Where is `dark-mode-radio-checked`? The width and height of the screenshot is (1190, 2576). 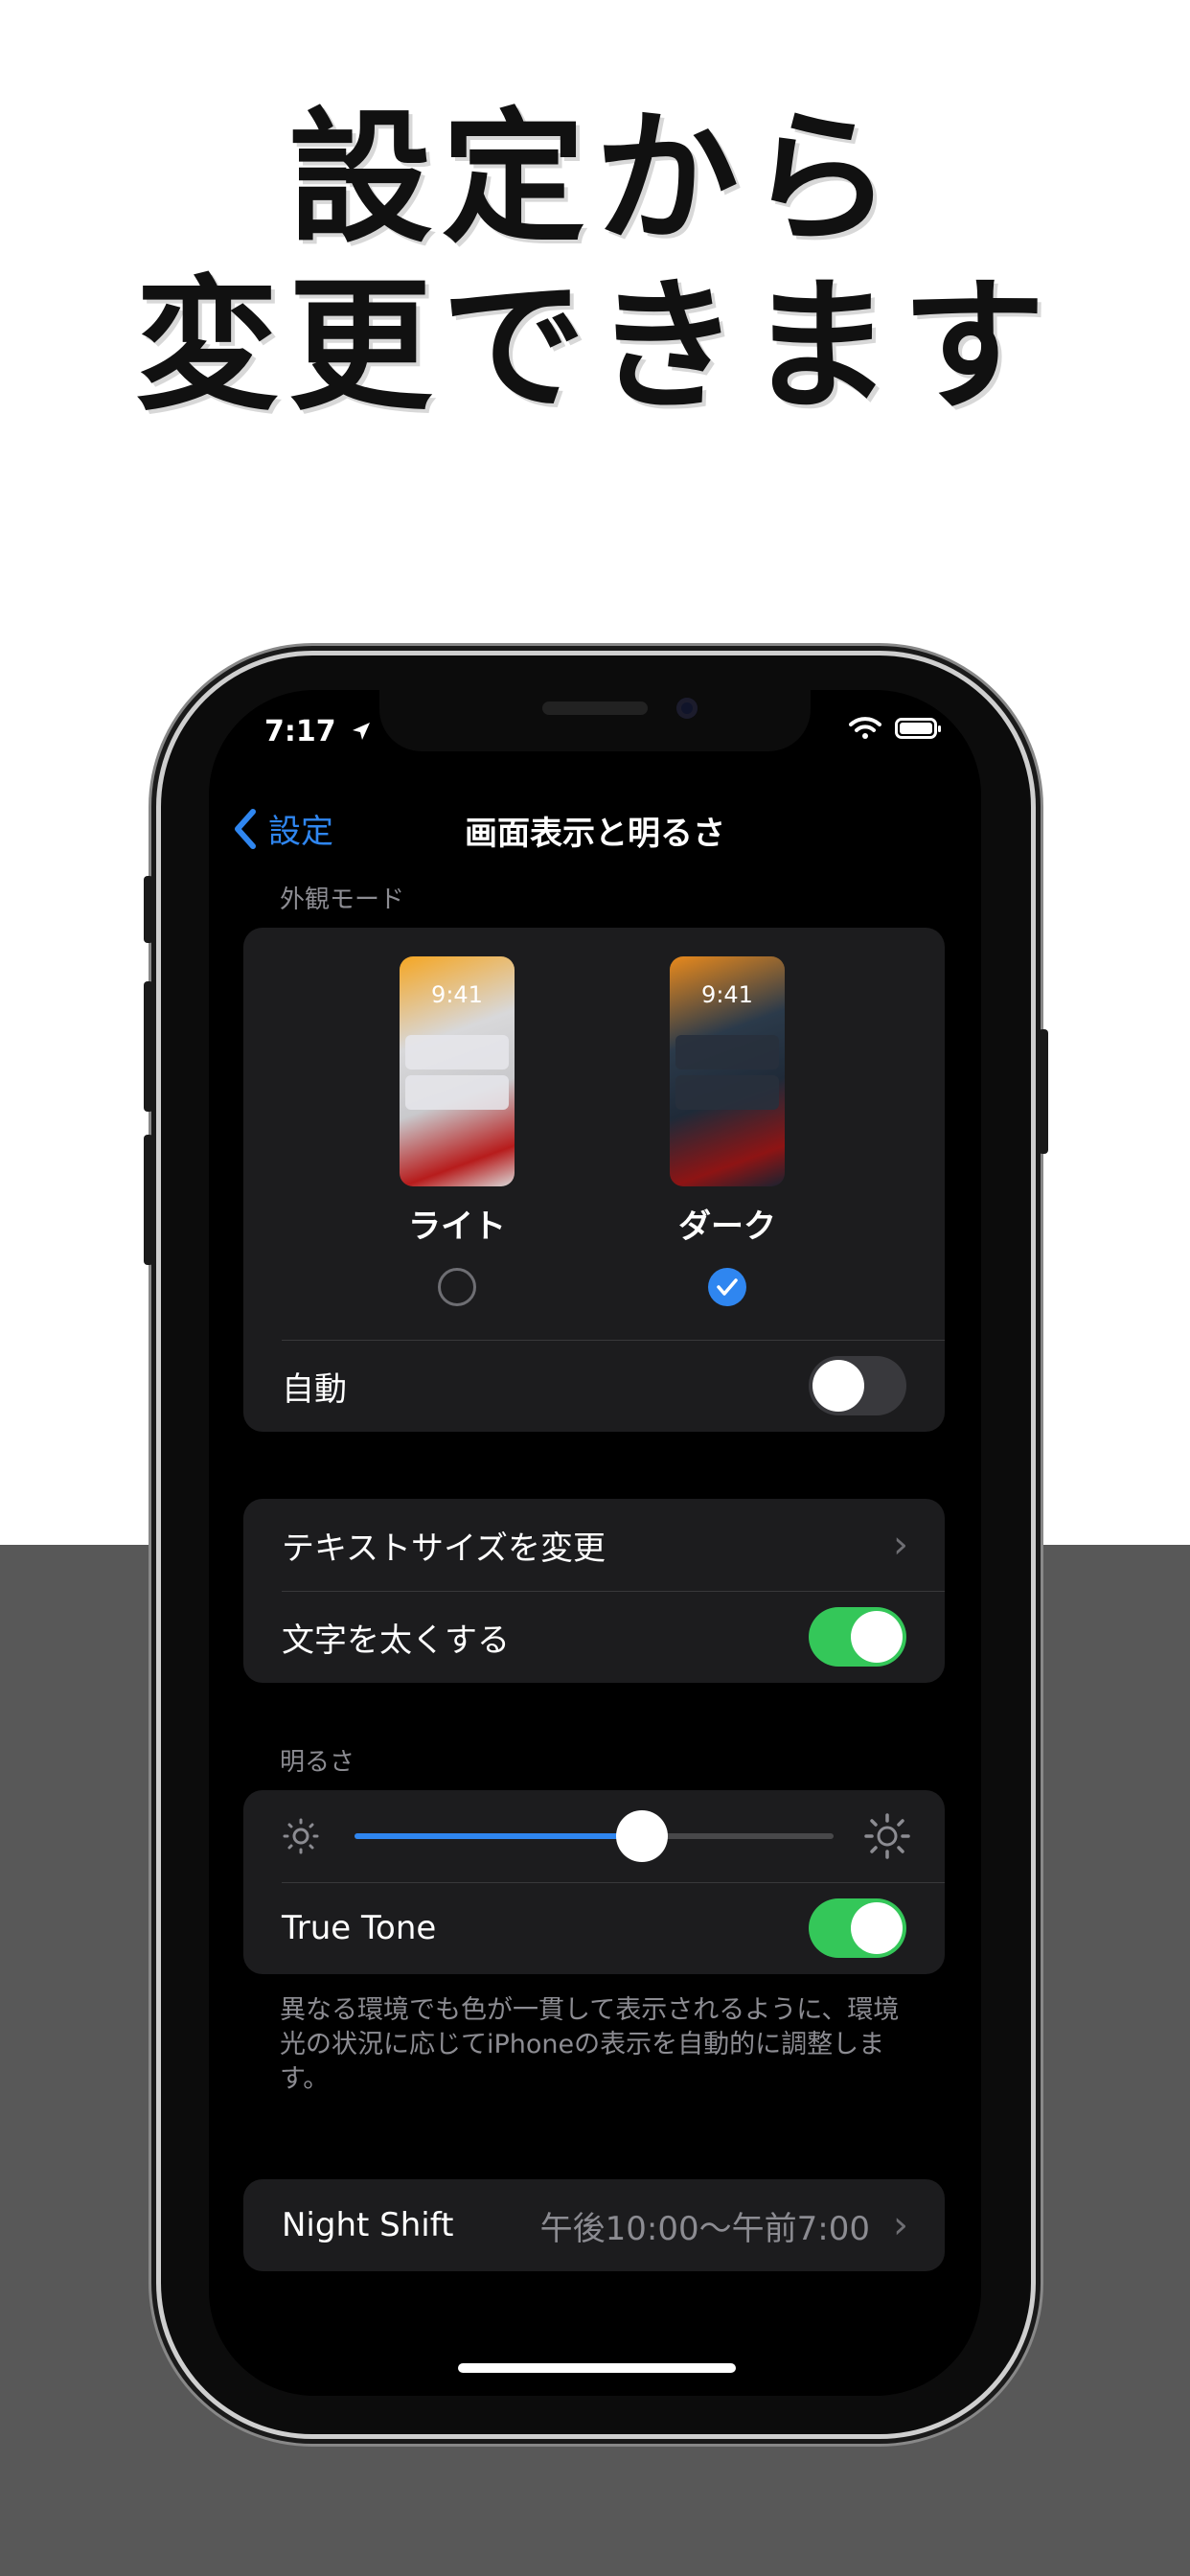
dark-mode-radio-checked is located at coordinates (727, 1287).